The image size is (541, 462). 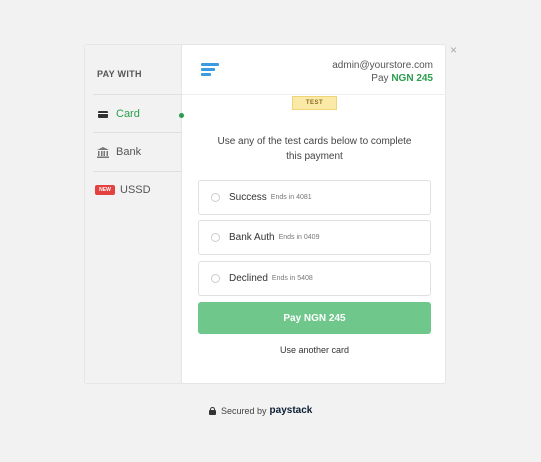 I want to click on test-card-option: Bank Auth Ends in 0409, so click(x=314, y=237).